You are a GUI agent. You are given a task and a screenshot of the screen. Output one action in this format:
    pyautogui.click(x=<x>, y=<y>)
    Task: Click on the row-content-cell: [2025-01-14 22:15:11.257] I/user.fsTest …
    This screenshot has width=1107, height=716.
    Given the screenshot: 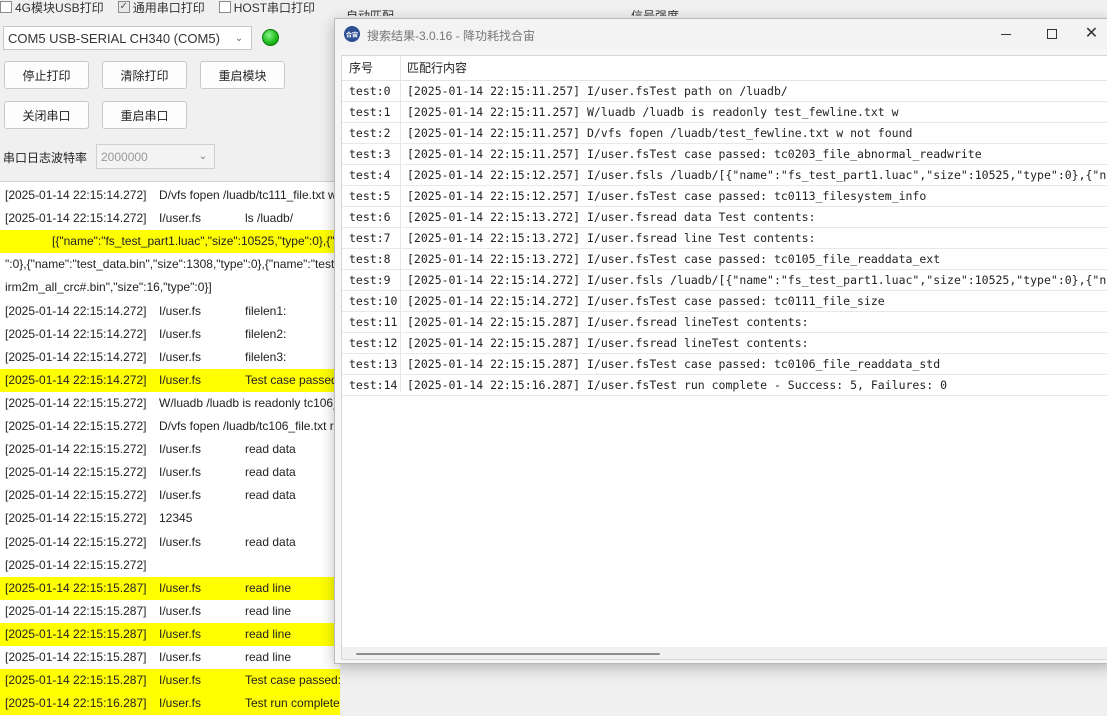 What is the action you would take?
    pyautogui.click(x=597, y=91)
    